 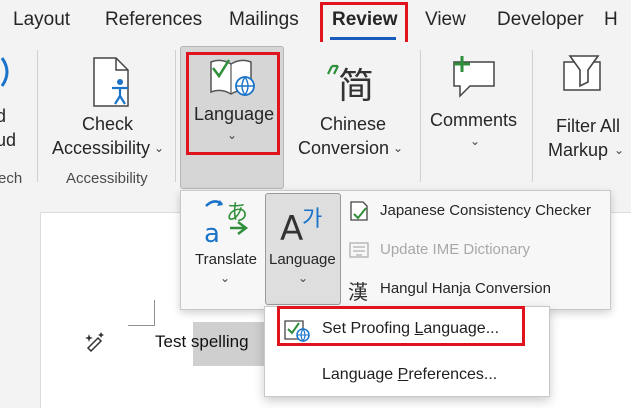 What do you see at coordinates (234, 114) in the screenshot?
I see `language-label: Language` at bounding box center [234, 114].